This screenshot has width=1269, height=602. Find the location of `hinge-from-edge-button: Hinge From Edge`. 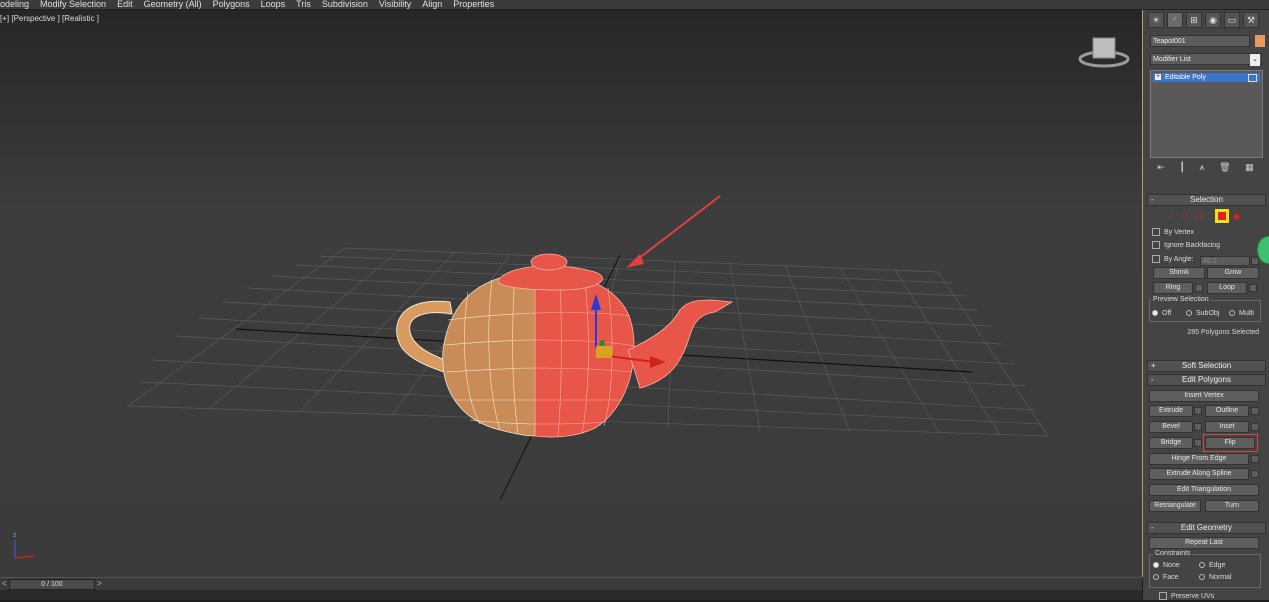

hinge-from-edge-button: Hinge From Edge is located at coordinates (1199, 459).